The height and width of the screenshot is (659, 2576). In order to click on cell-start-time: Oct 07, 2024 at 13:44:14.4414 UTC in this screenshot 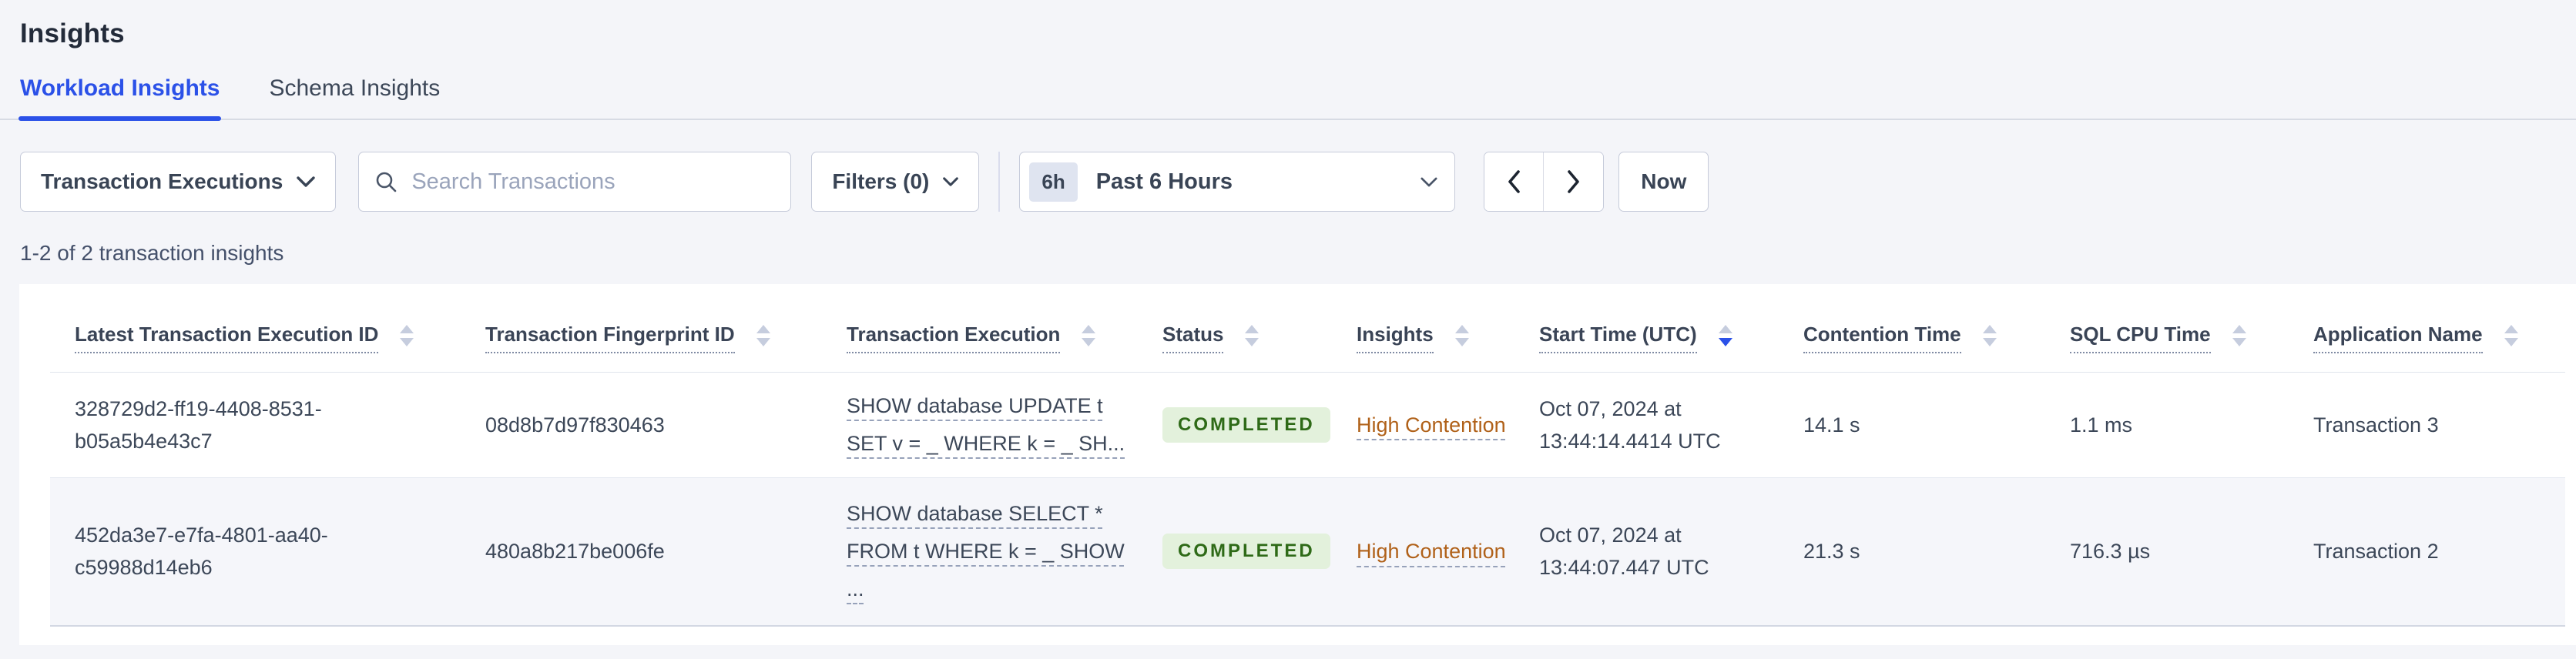, I will do `click(1630, 424)`.